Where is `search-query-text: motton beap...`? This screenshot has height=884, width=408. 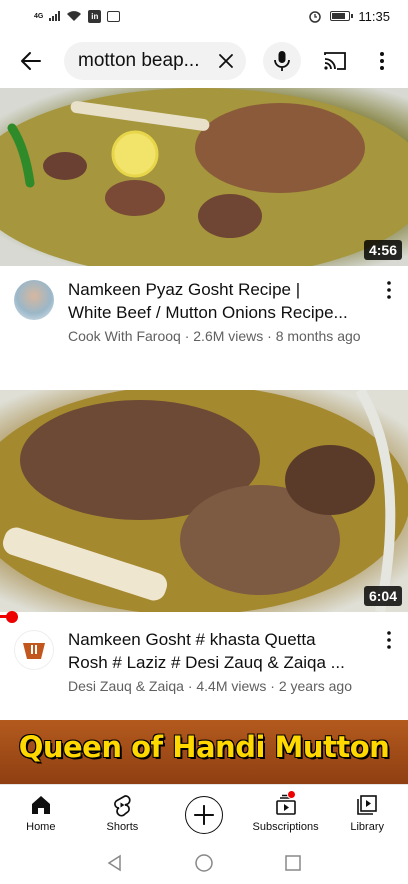
search-query-text: motton beap... is located at coordinates (145, 61).